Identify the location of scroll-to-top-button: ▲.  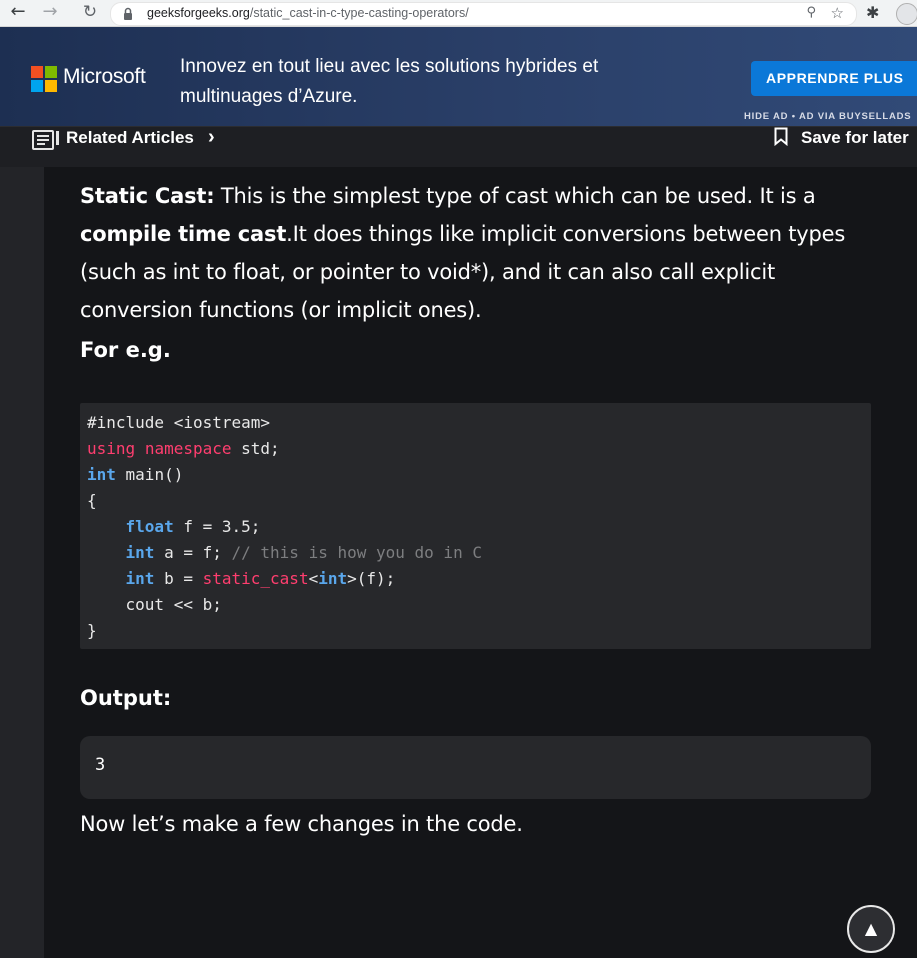
(871, 929).